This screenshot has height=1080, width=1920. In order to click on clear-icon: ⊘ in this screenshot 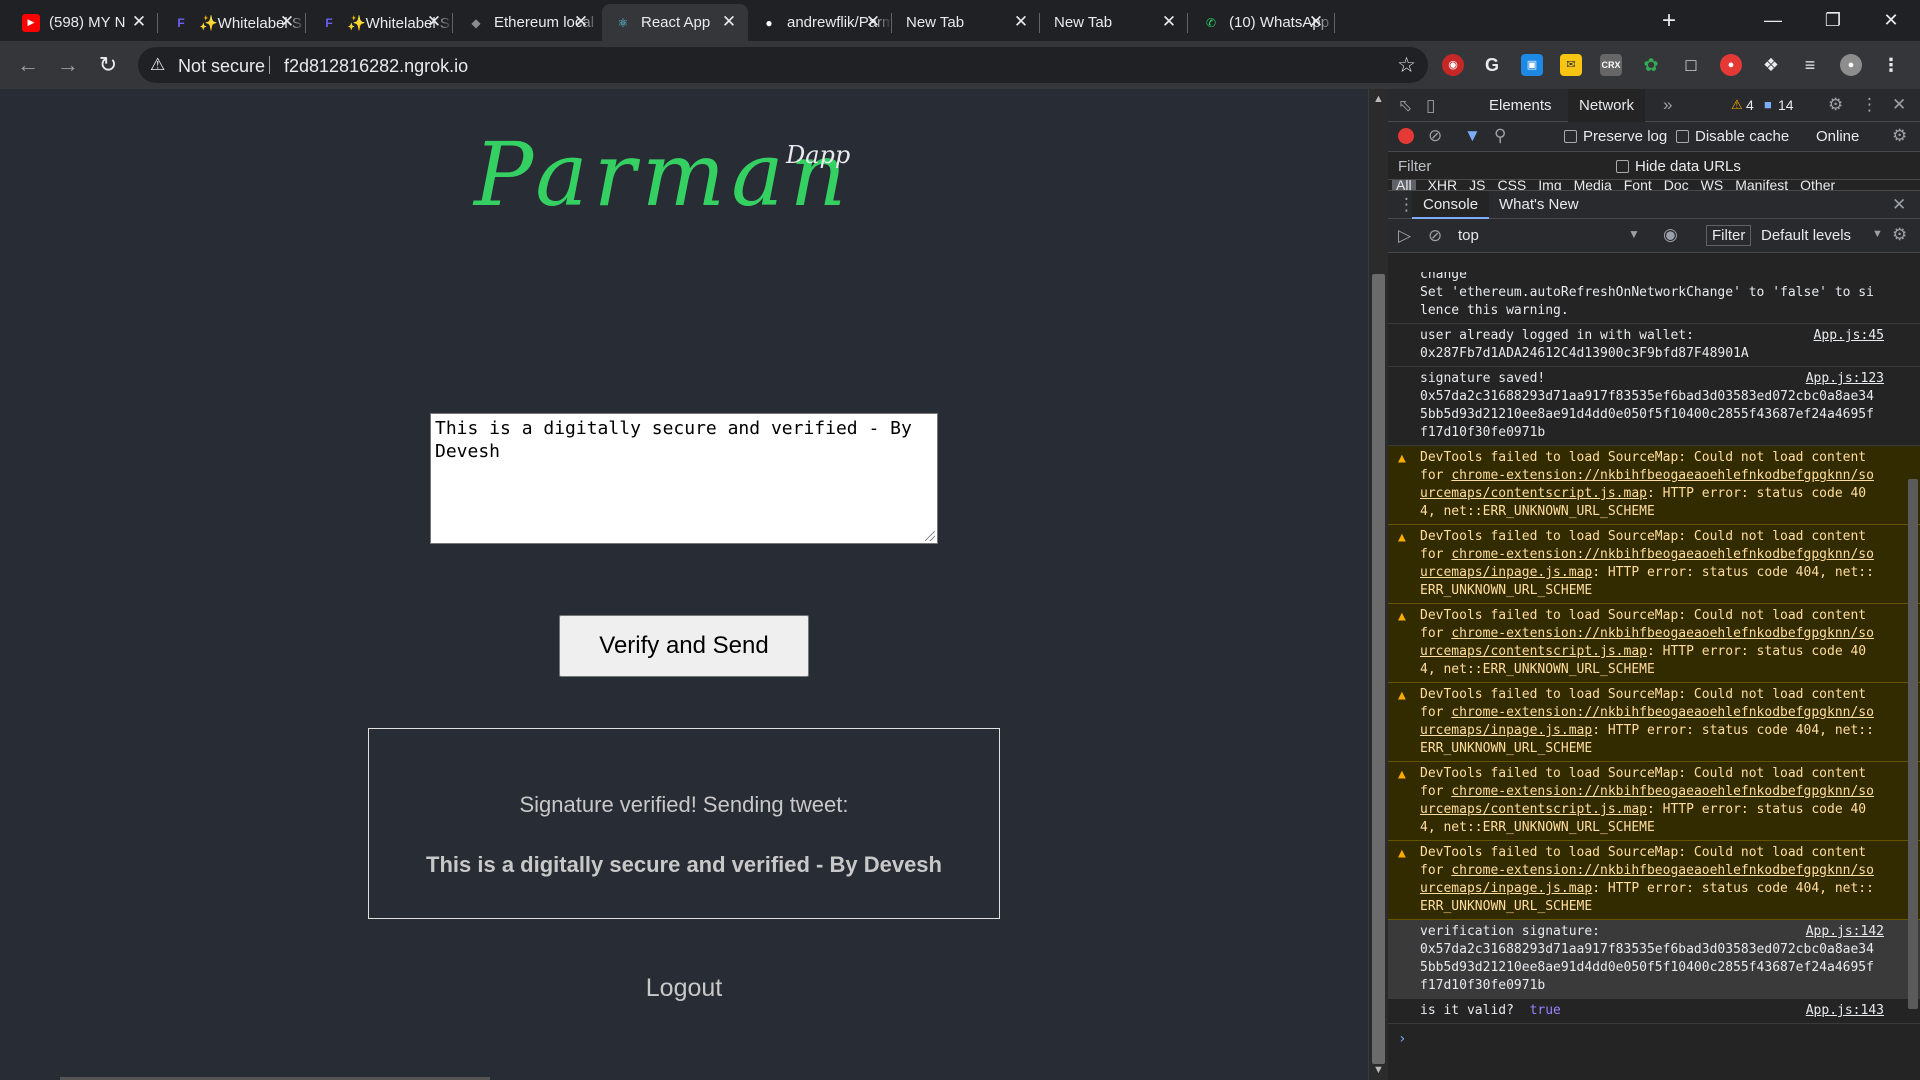, I will do `click(1435, 136)`.